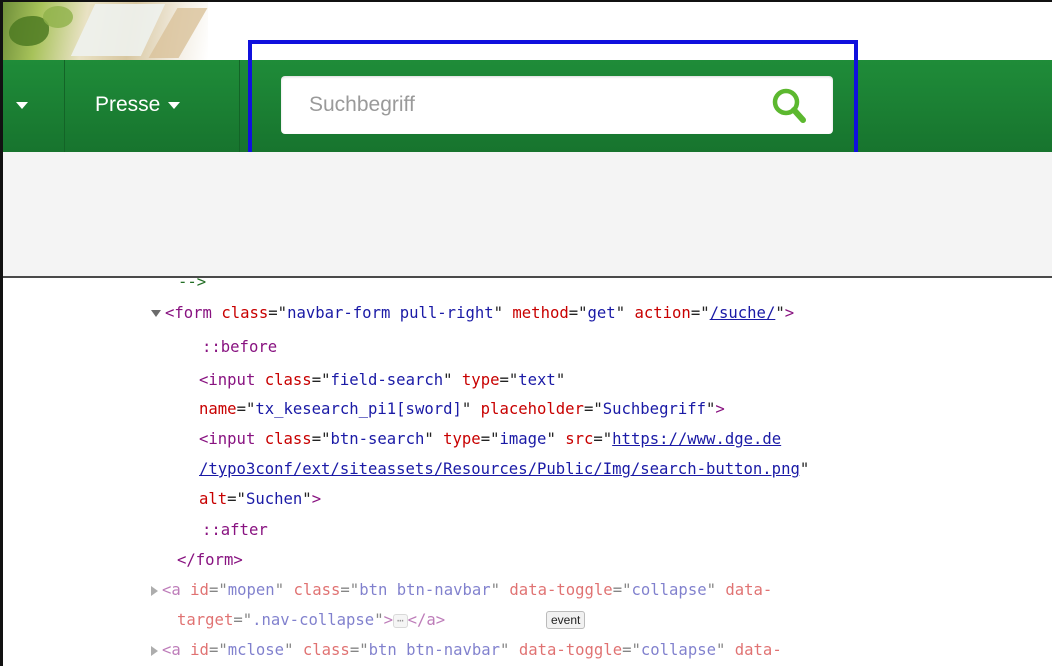  What do you see at coordinates (743, 313) in the screenshot?
I see `form-action-link: /suche/` at bounding box center [743, 313].